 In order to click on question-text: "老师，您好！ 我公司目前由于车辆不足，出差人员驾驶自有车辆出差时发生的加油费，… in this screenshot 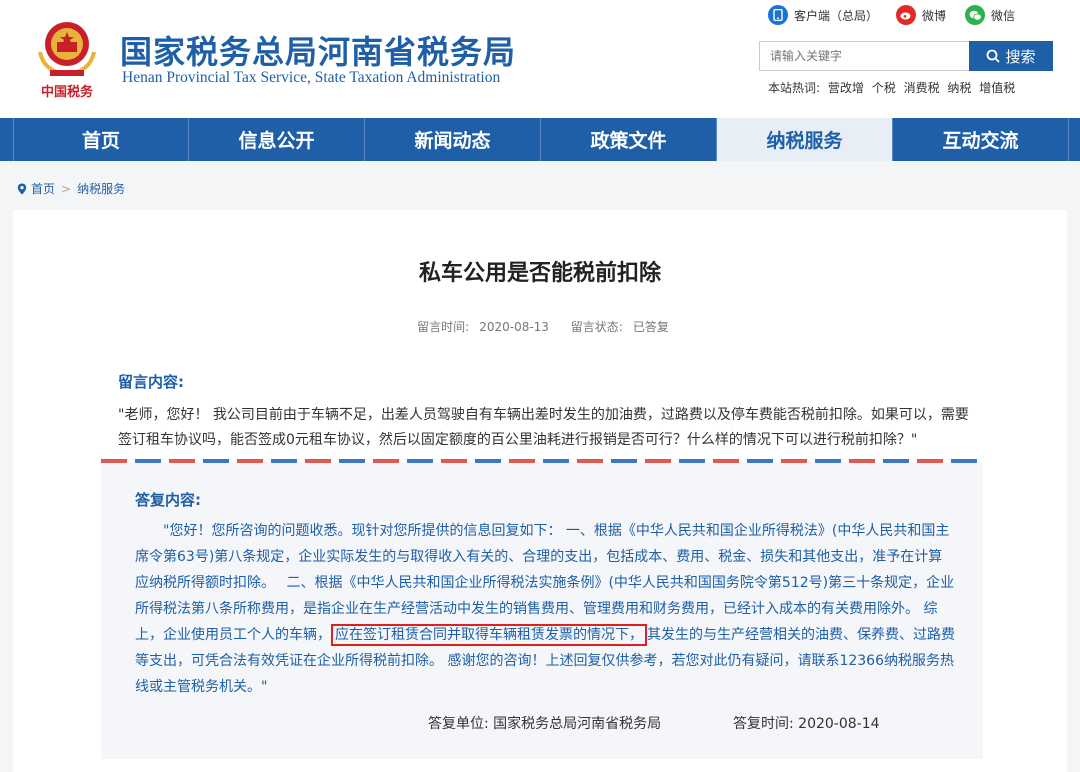, I will do `click(543, 427)`.